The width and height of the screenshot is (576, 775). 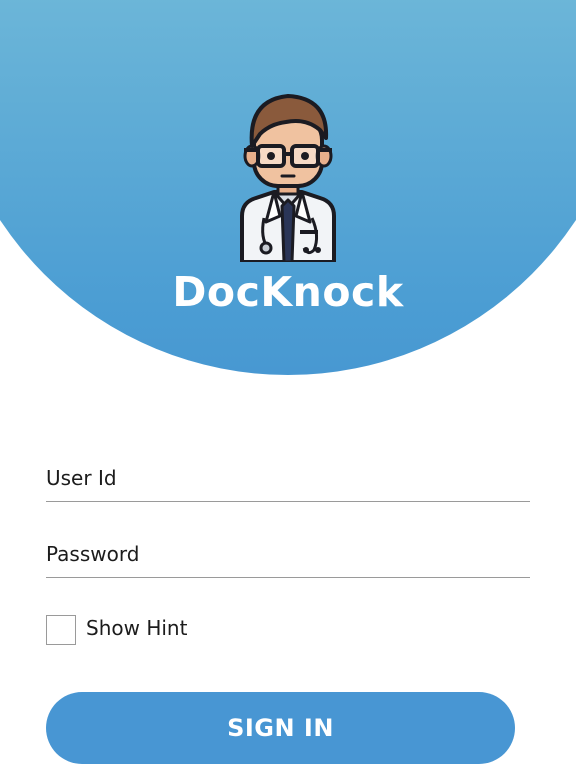 What do you see at coordinates (288, 478) in the screenshot?
I see `user-id-field` at bounding box center [288, 478].